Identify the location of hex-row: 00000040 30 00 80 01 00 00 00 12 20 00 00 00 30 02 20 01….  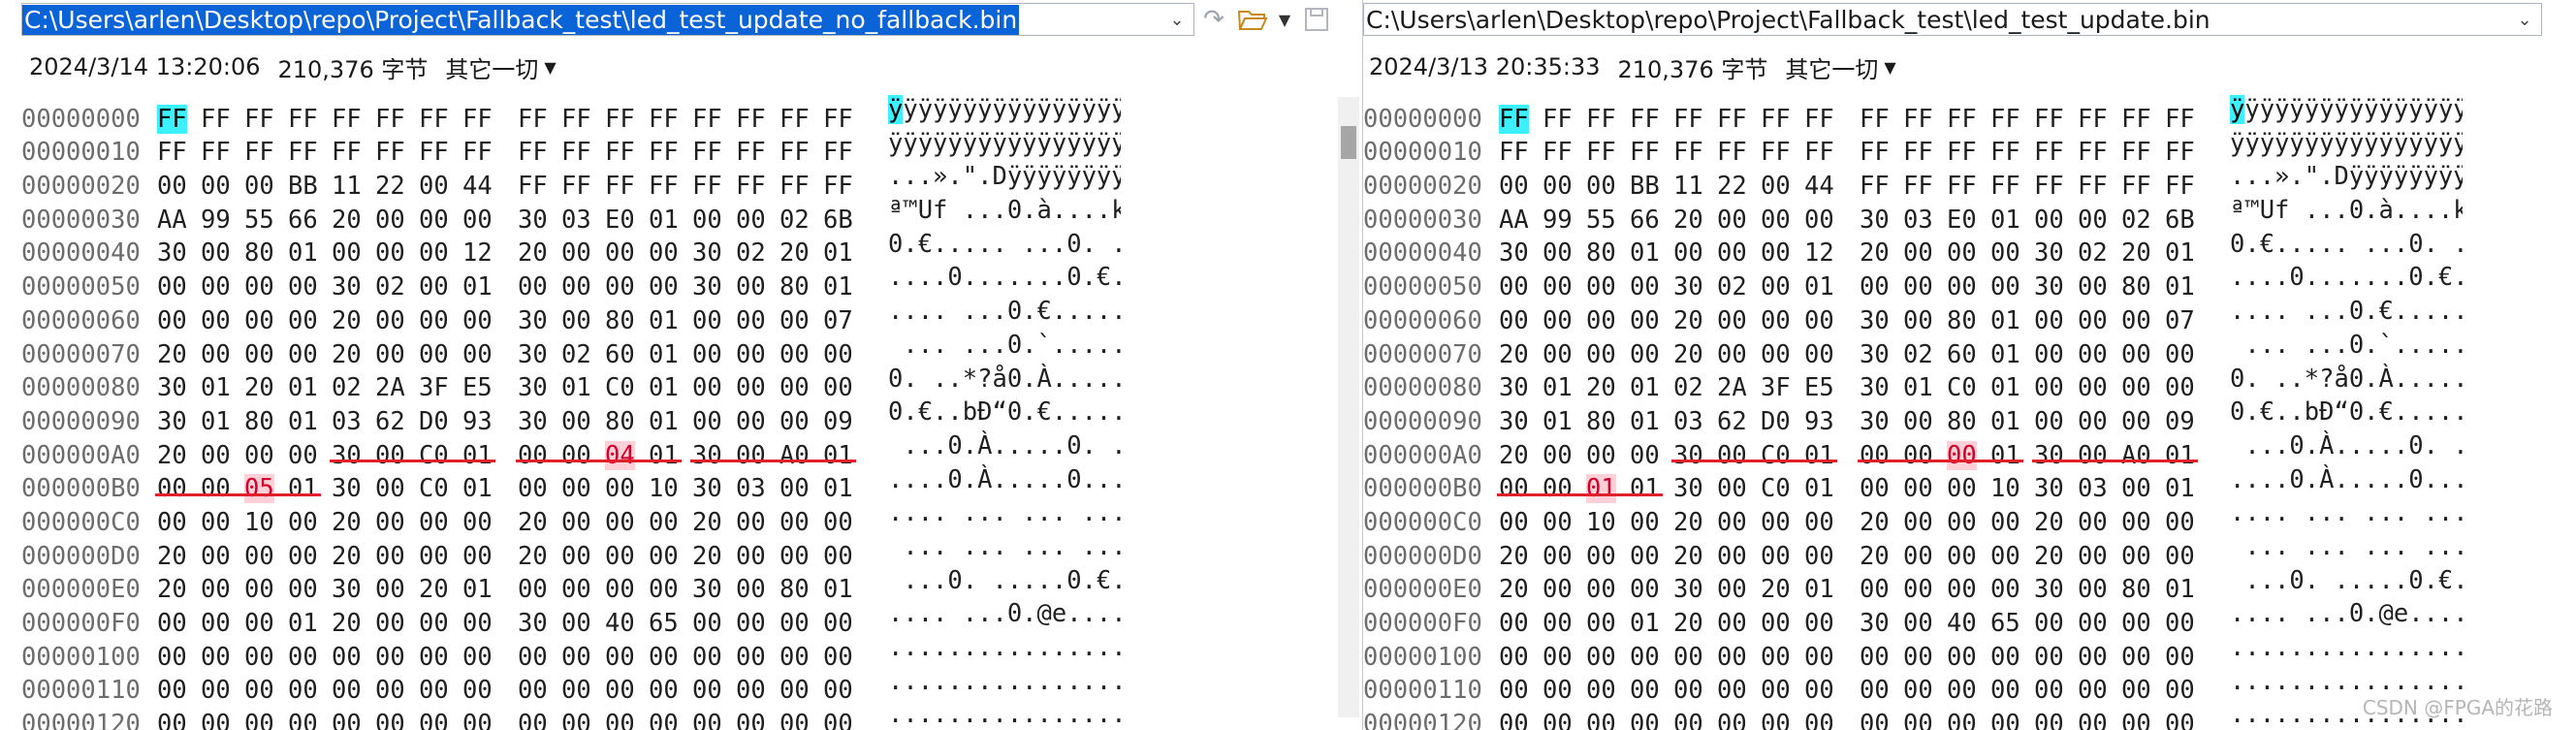
(571, 249).